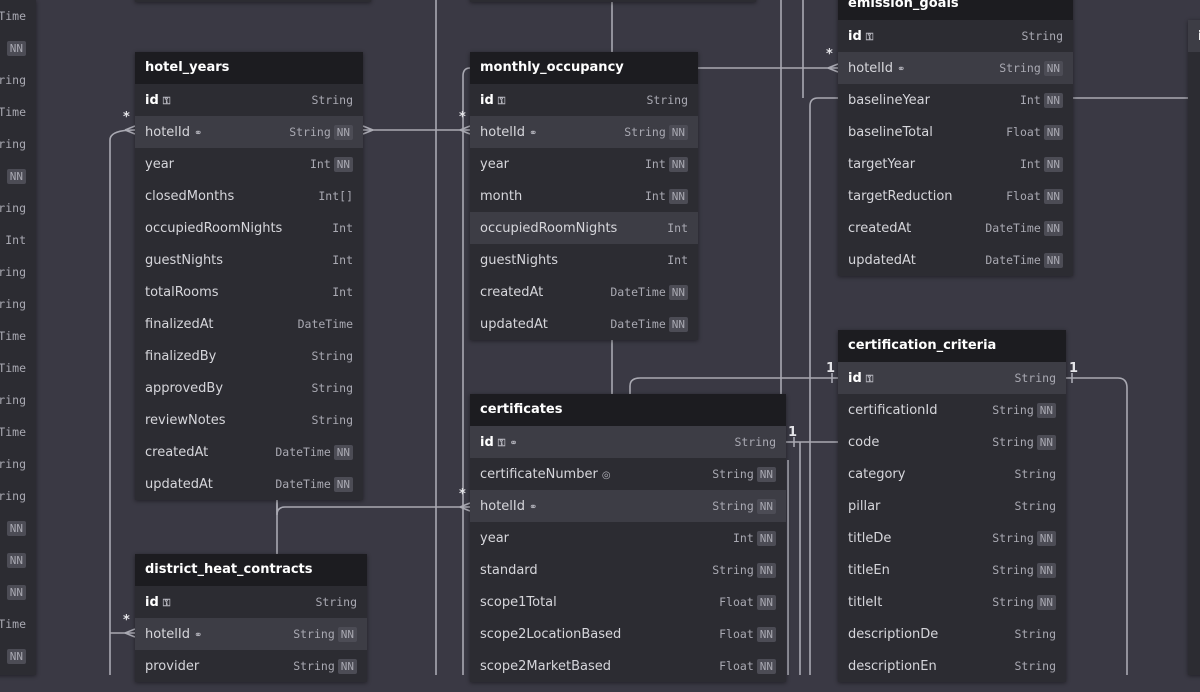  I want to click on column-row: baselineTotal Float NN, so click(955, 132).